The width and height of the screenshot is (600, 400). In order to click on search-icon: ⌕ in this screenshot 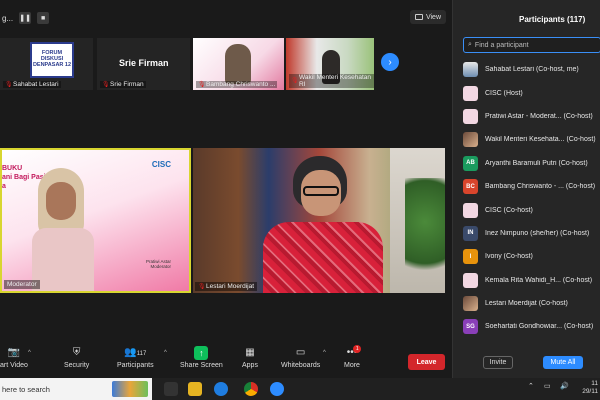, I will do `click(470, 44)`.